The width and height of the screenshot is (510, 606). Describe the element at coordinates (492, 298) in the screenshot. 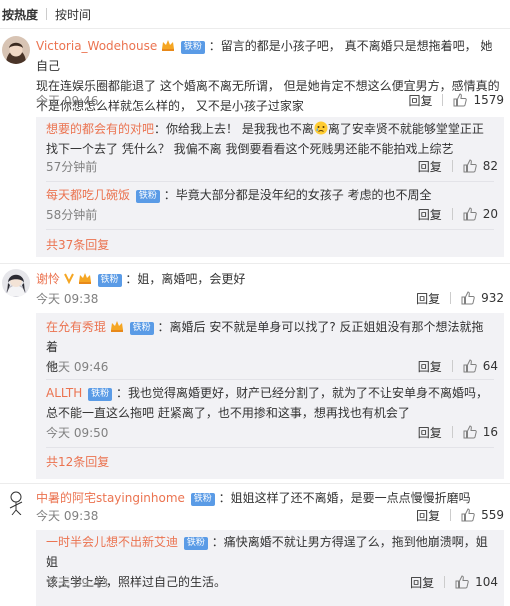

I see `like-count: 932` at that location.